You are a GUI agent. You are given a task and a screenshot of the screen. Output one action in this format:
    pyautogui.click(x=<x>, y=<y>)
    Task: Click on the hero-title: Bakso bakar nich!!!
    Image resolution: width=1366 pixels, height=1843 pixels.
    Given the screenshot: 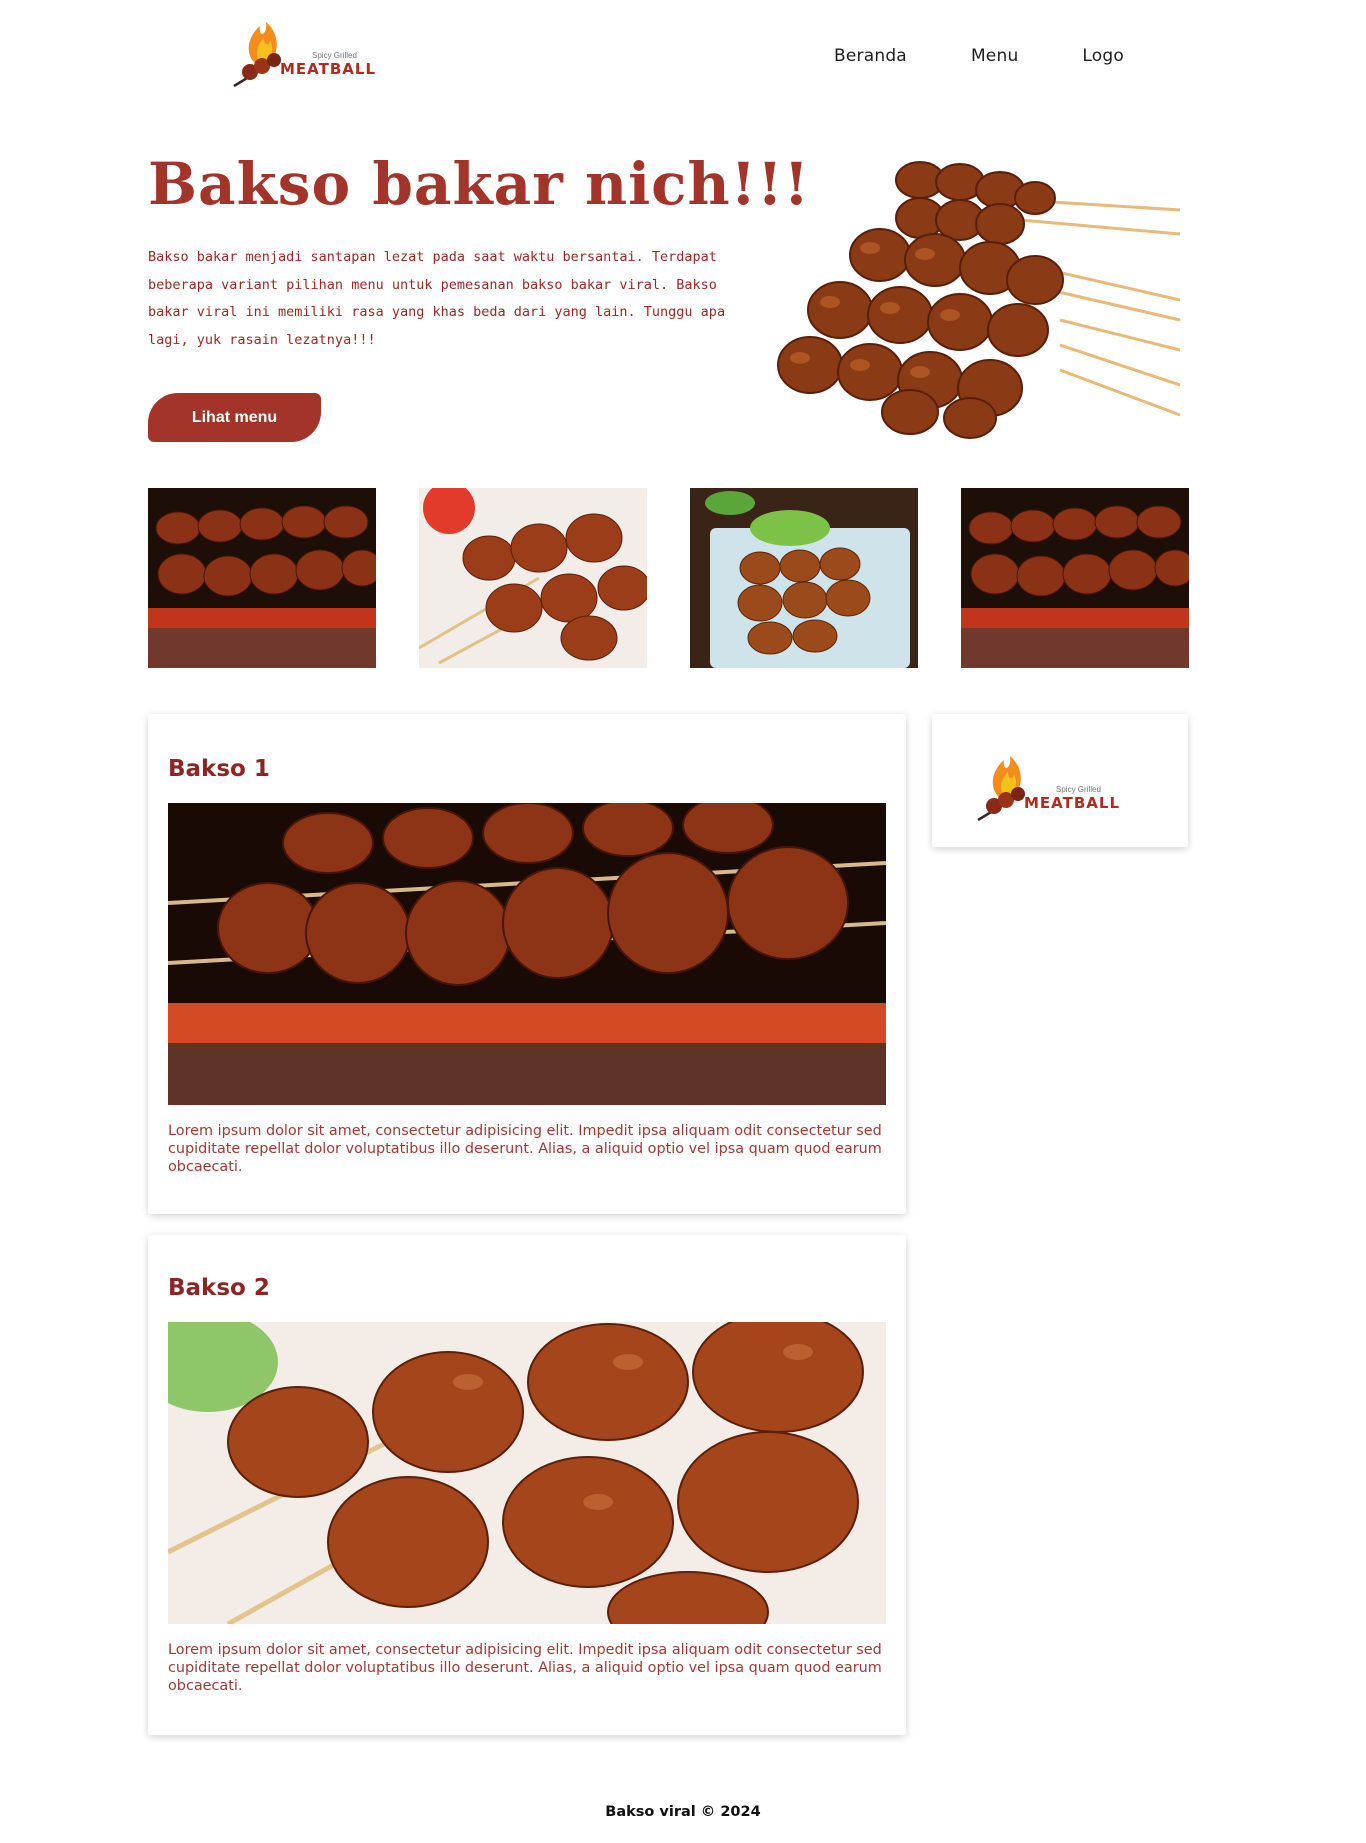 What is the action you would take?
    pyautogui.click(x=479, y=184)
    